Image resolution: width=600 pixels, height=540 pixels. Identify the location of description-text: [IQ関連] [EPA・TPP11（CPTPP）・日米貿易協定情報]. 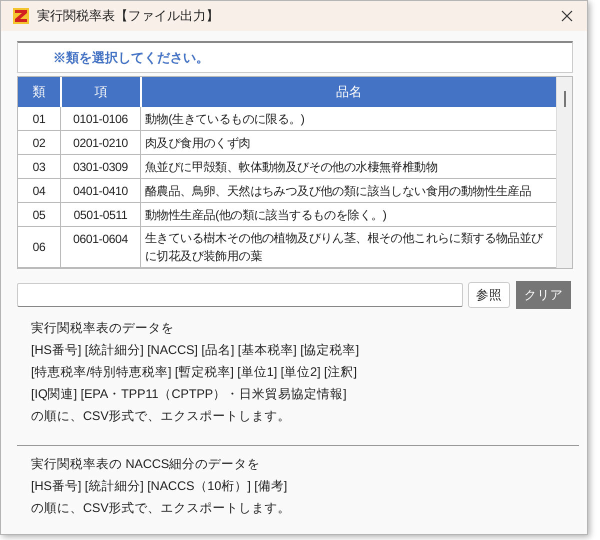
(189, 394).